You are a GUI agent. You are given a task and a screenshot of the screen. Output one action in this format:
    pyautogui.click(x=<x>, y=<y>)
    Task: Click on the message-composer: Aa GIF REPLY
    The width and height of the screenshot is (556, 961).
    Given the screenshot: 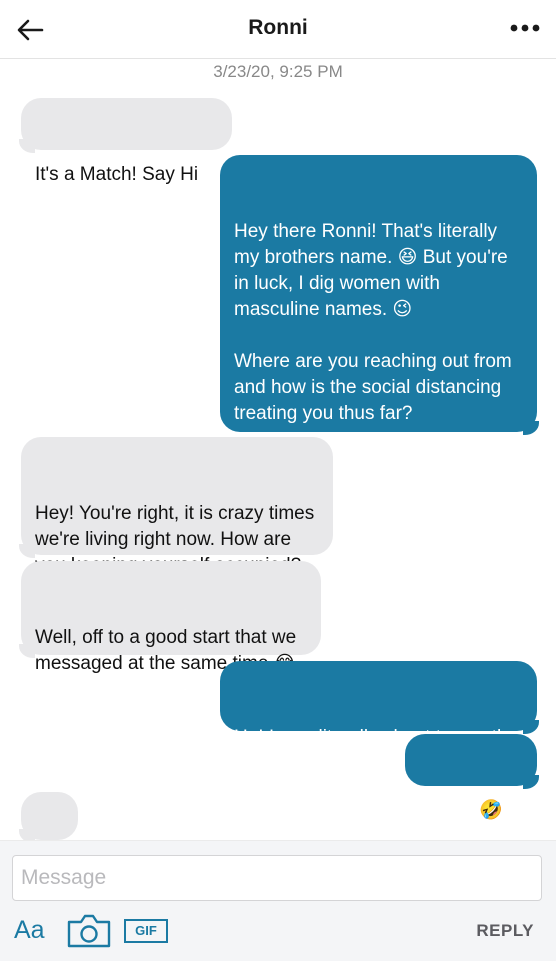 What is the action you would take?
    pyautogui.click(x=278, y=900)
    